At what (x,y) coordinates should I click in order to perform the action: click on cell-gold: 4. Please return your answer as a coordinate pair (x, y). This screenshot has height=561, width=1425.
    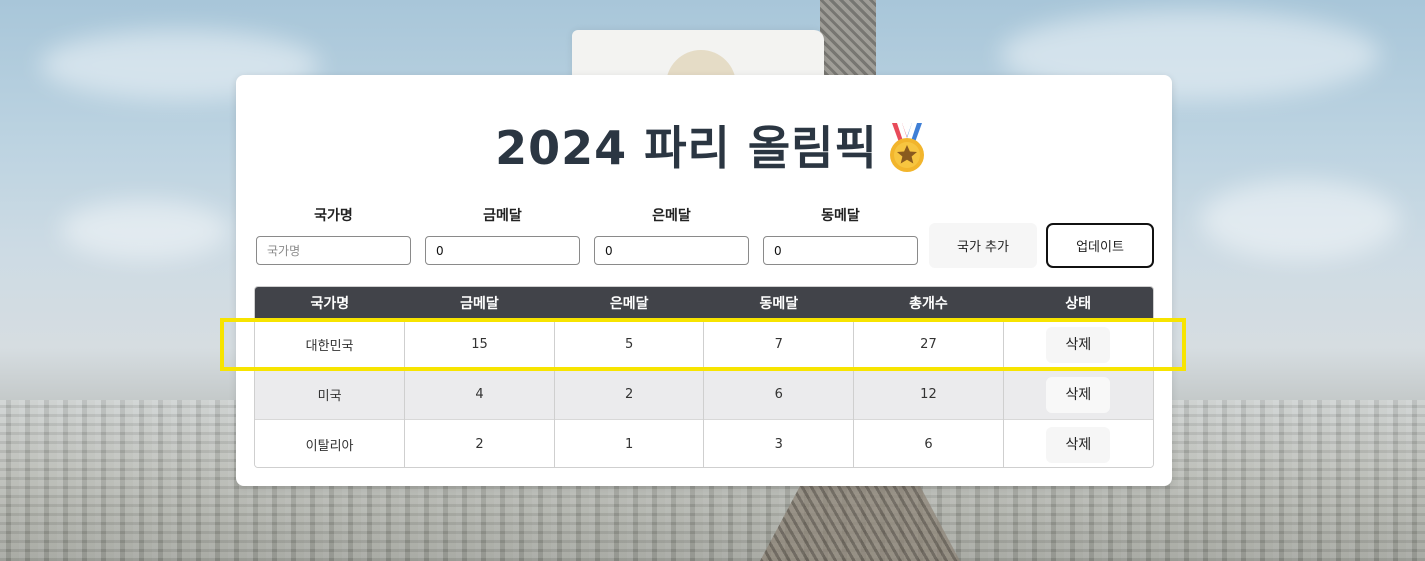
    Looking at the image, I should click on (479, 394).